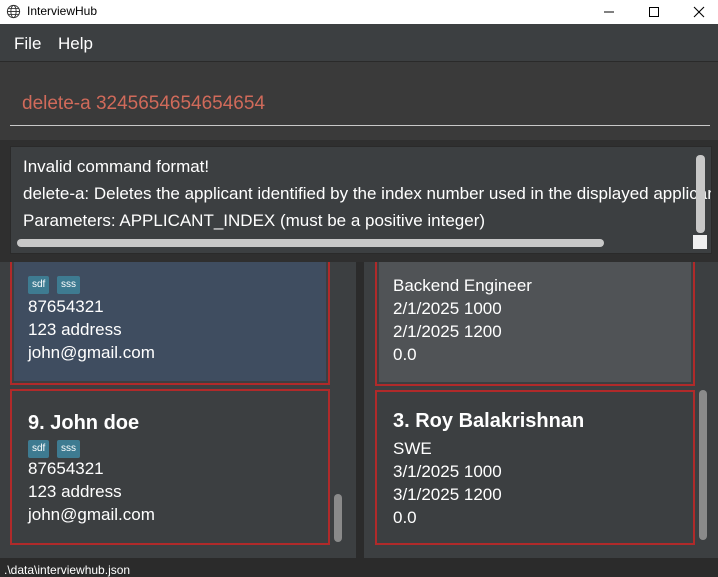  Describe the element at coordinates (700, 242) in the screenshot. I see `scroll-corner` at that location.